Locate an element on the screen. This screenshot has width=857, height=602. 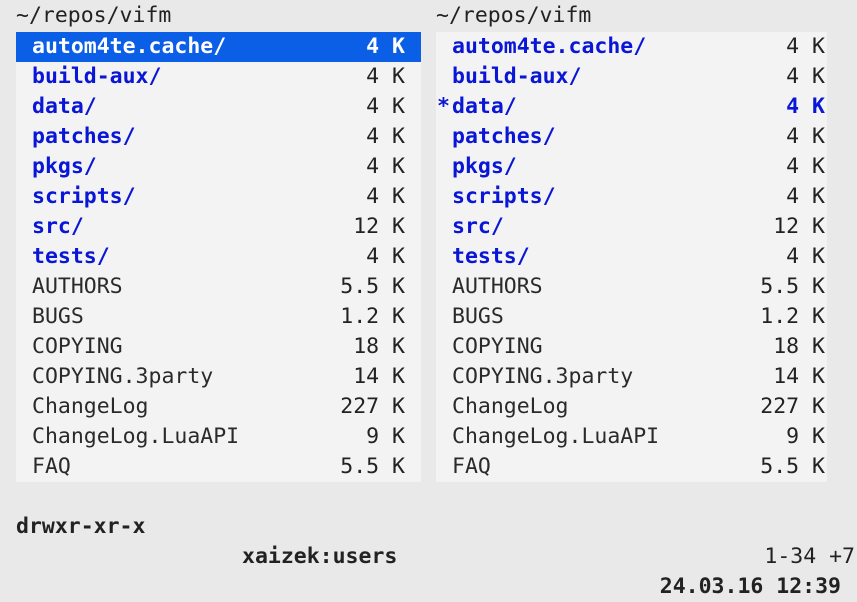
directory-row: data/4 K is located at coordinates (218, 107).